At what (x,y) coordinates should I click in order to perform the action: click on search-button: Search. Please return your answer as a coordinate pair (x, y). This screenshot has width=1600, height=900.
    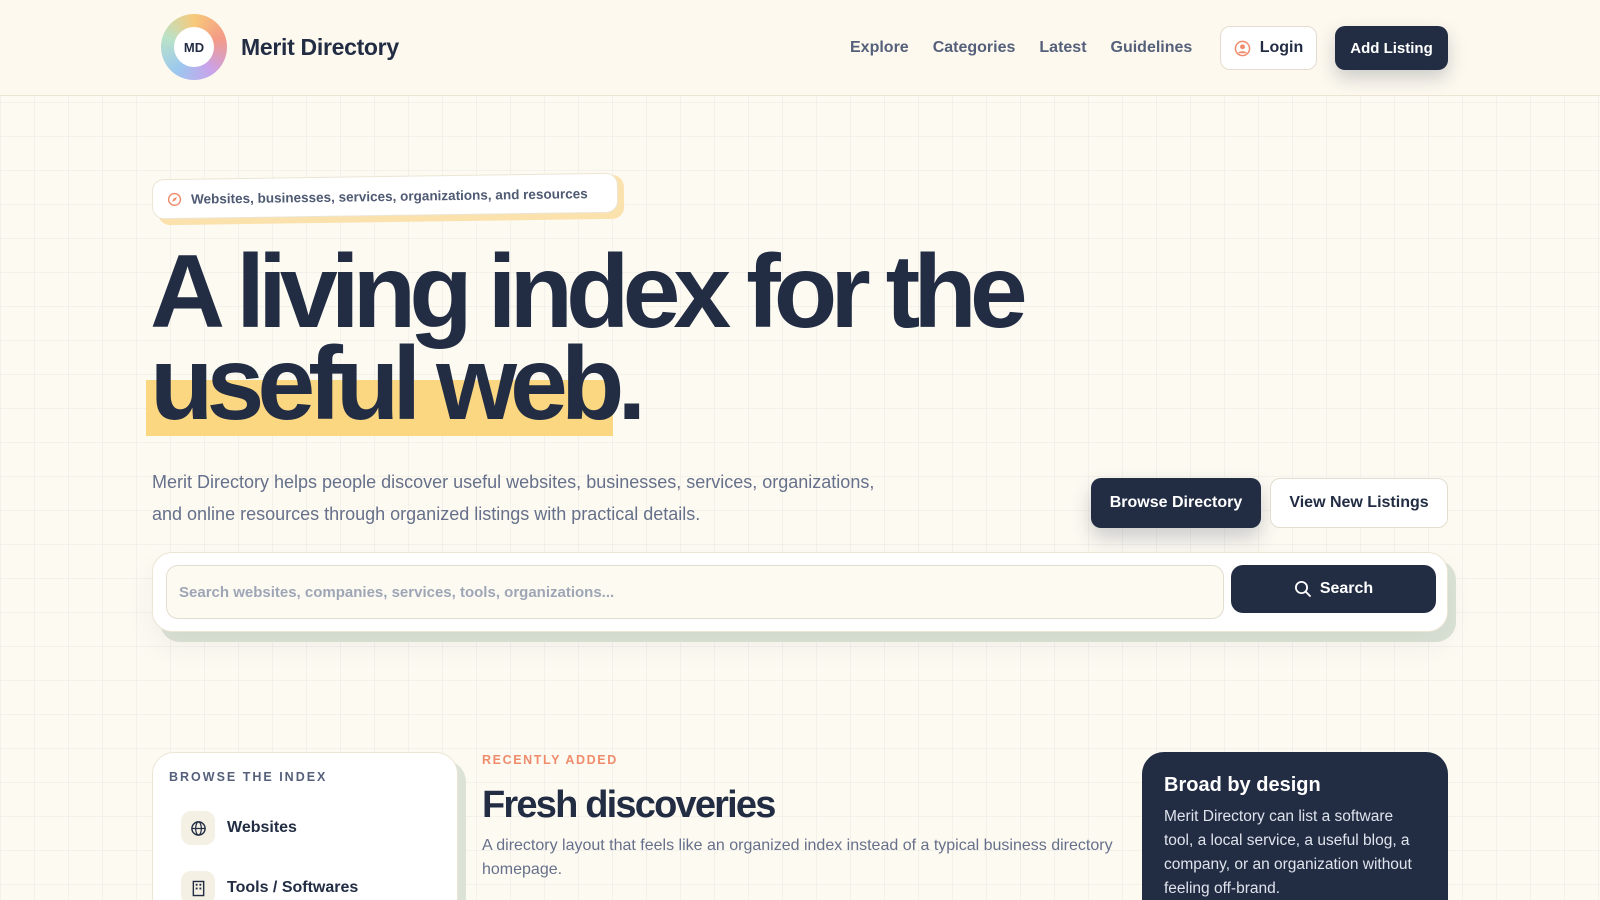
    Looking at the image, I should click on (1333, 589).